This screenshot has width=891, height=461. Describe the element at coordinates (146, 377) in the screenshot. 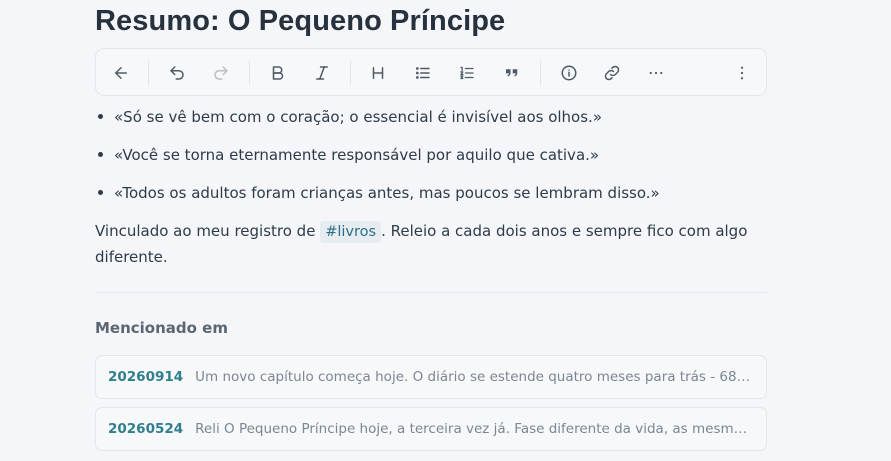

I see `mention-date: 20260914` at that location.